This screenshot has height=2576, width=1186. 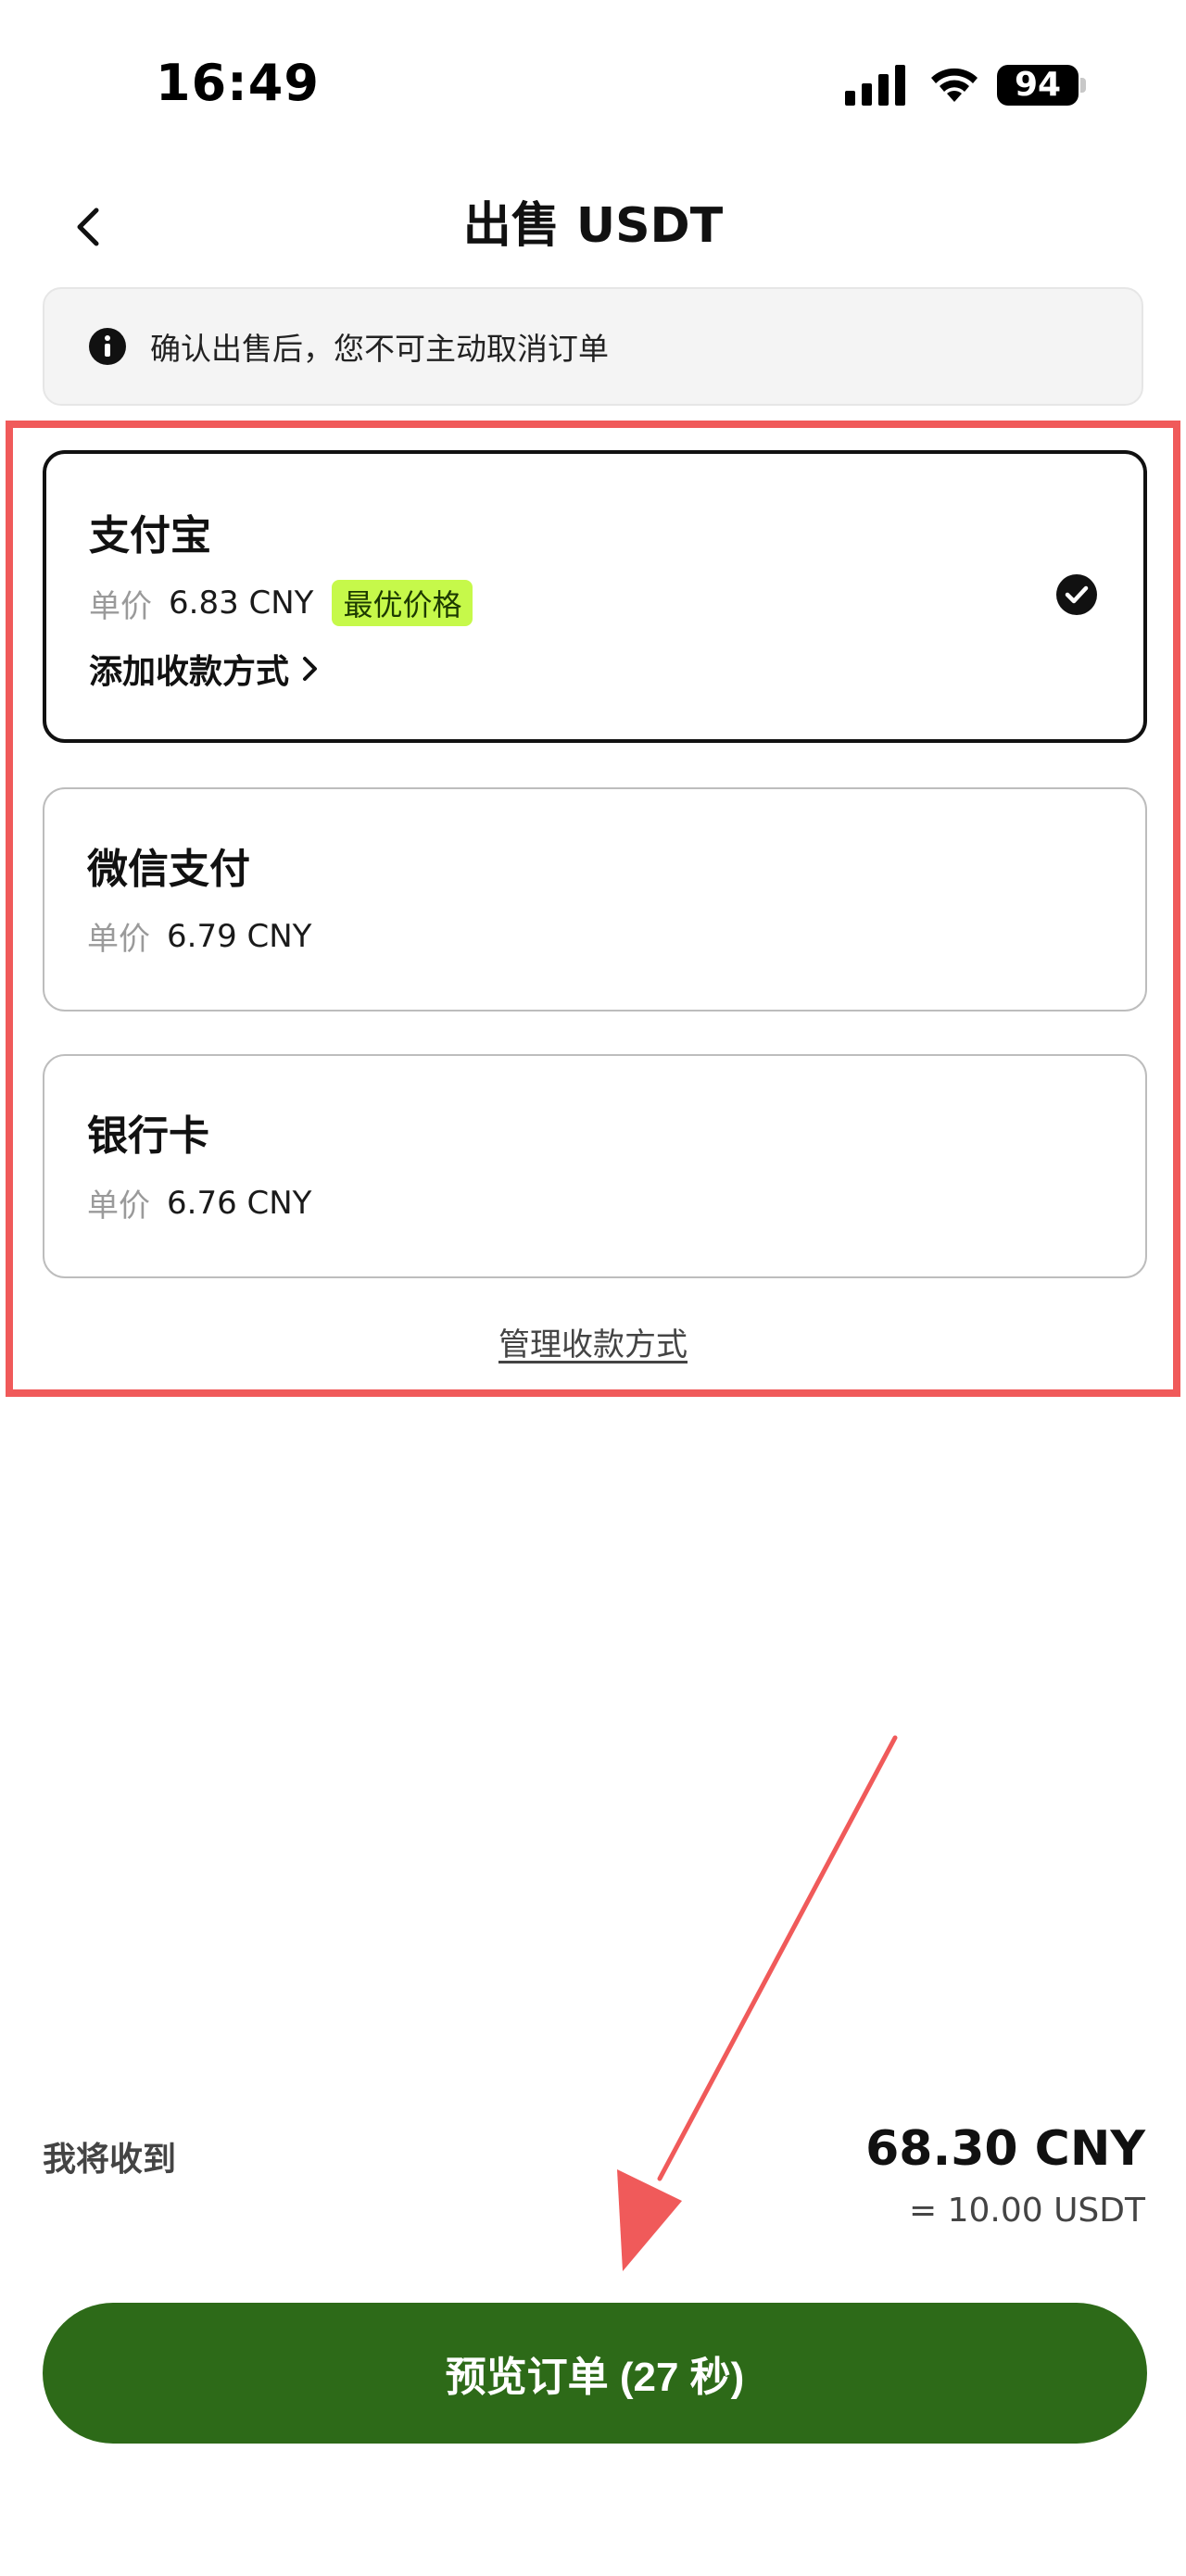 I want to click on wifi-icon, so click(x=954, y=85).